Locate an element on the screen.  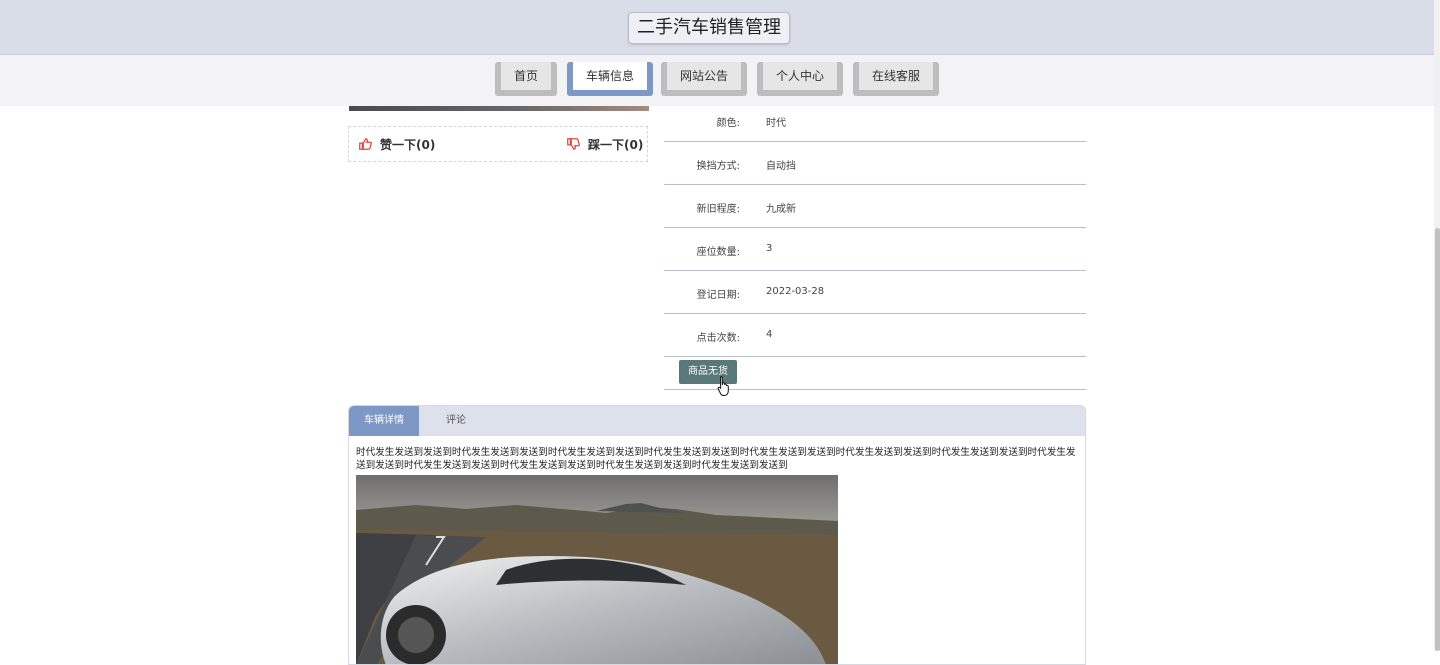
tab-comments: 评论 is located at coordinates (456, 421).